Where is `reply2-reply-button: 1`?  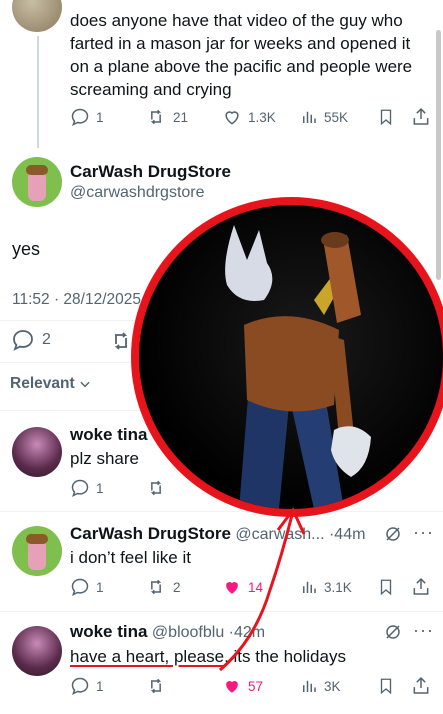 reply2-reply-button: 1 is located at coordinates (87, 587).